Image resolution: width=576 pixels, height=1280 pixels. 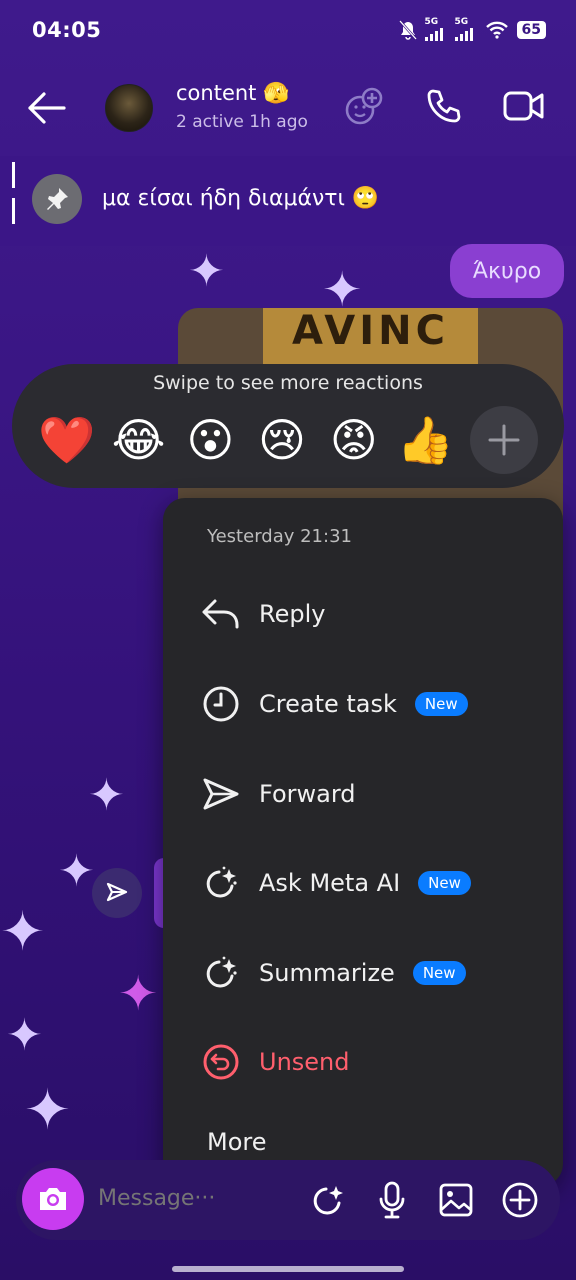 I want to click on battery-indicator: 65, so click(x=531, y=29).